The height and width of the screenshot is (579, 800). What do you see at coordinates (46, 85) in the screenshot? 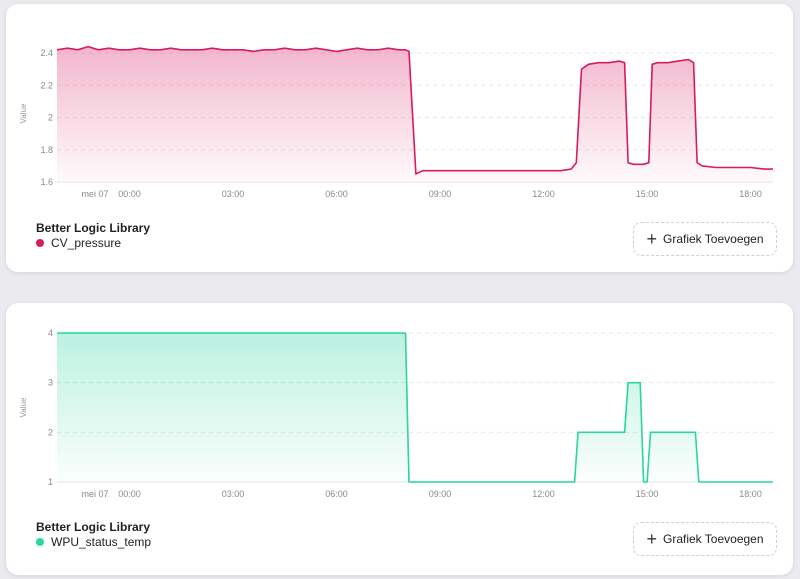
I see `y-tick-label: 2.2` at bounding box center [46, 85].